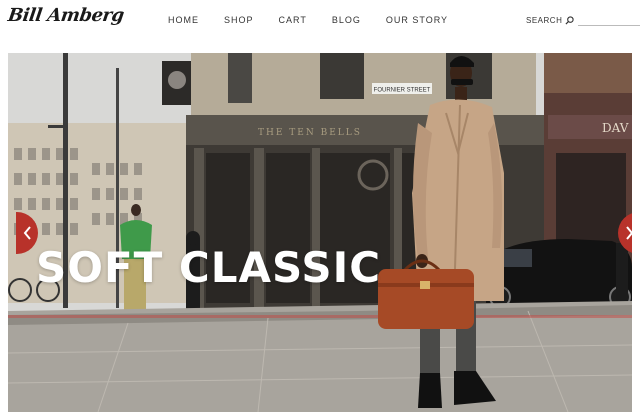  Describe the element at coordinates (346, 20) in the screenshot. I see `nav-blog: BLOG` at that location.